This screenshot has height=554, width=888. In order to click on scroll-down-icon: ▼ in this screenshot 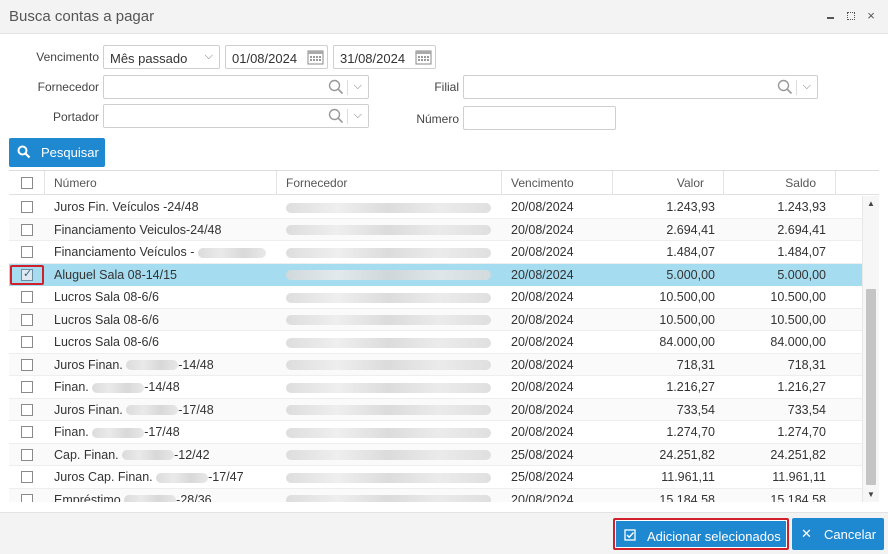, I will do `click(871, 494)`.